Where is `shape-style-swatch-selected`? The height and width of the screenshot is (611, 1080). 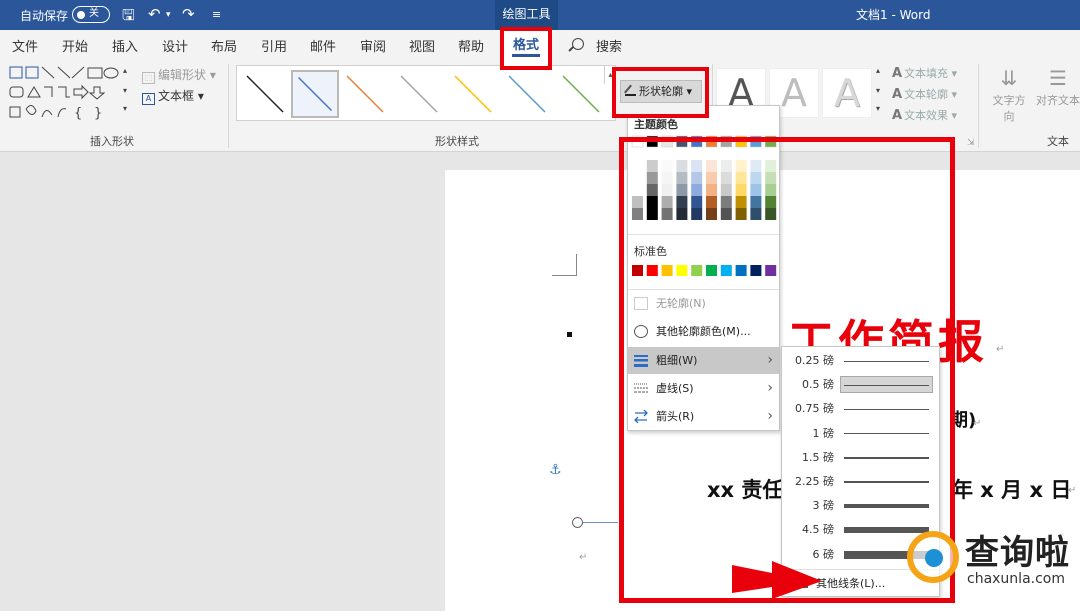 shape-style-swatch-selected is located at coordinates (315, 94).